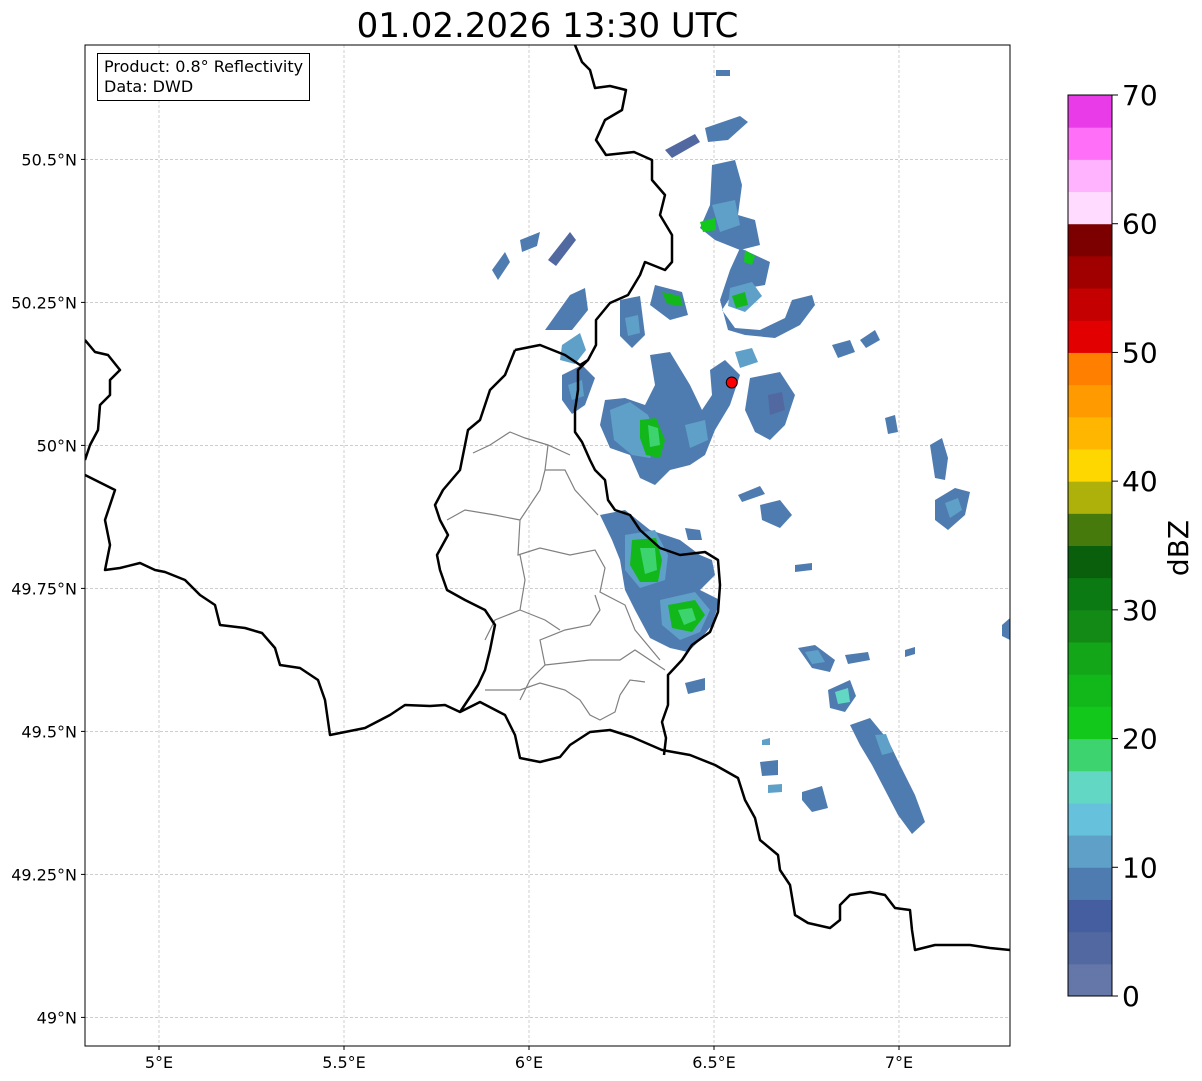 The image size is (1202, 1081). I want to click on x-tick-label: 5°E, so click(159, 1062).